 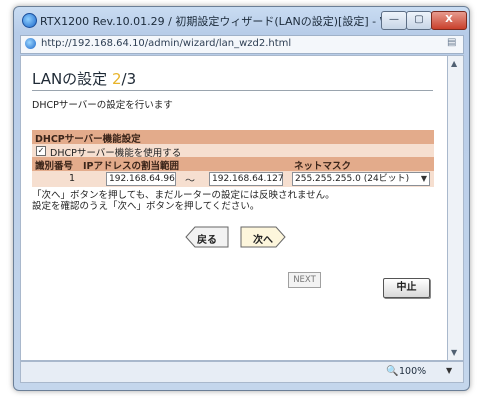 I want to click on zoom-icon: 🔍, so click(x=392, y=371).